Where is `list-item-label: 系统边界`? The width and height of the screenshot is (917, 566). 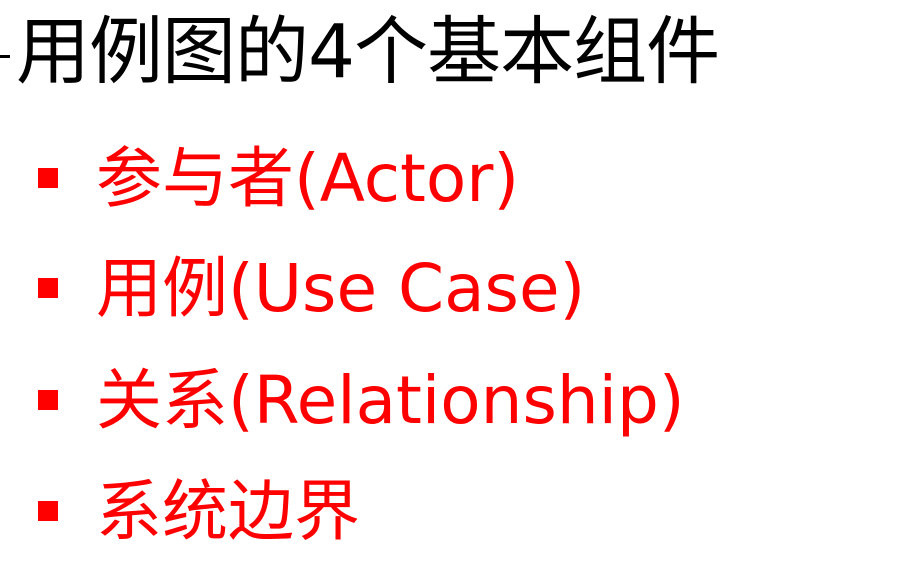 list-item-label: 系统边界 is located at coordinates (228, 511).